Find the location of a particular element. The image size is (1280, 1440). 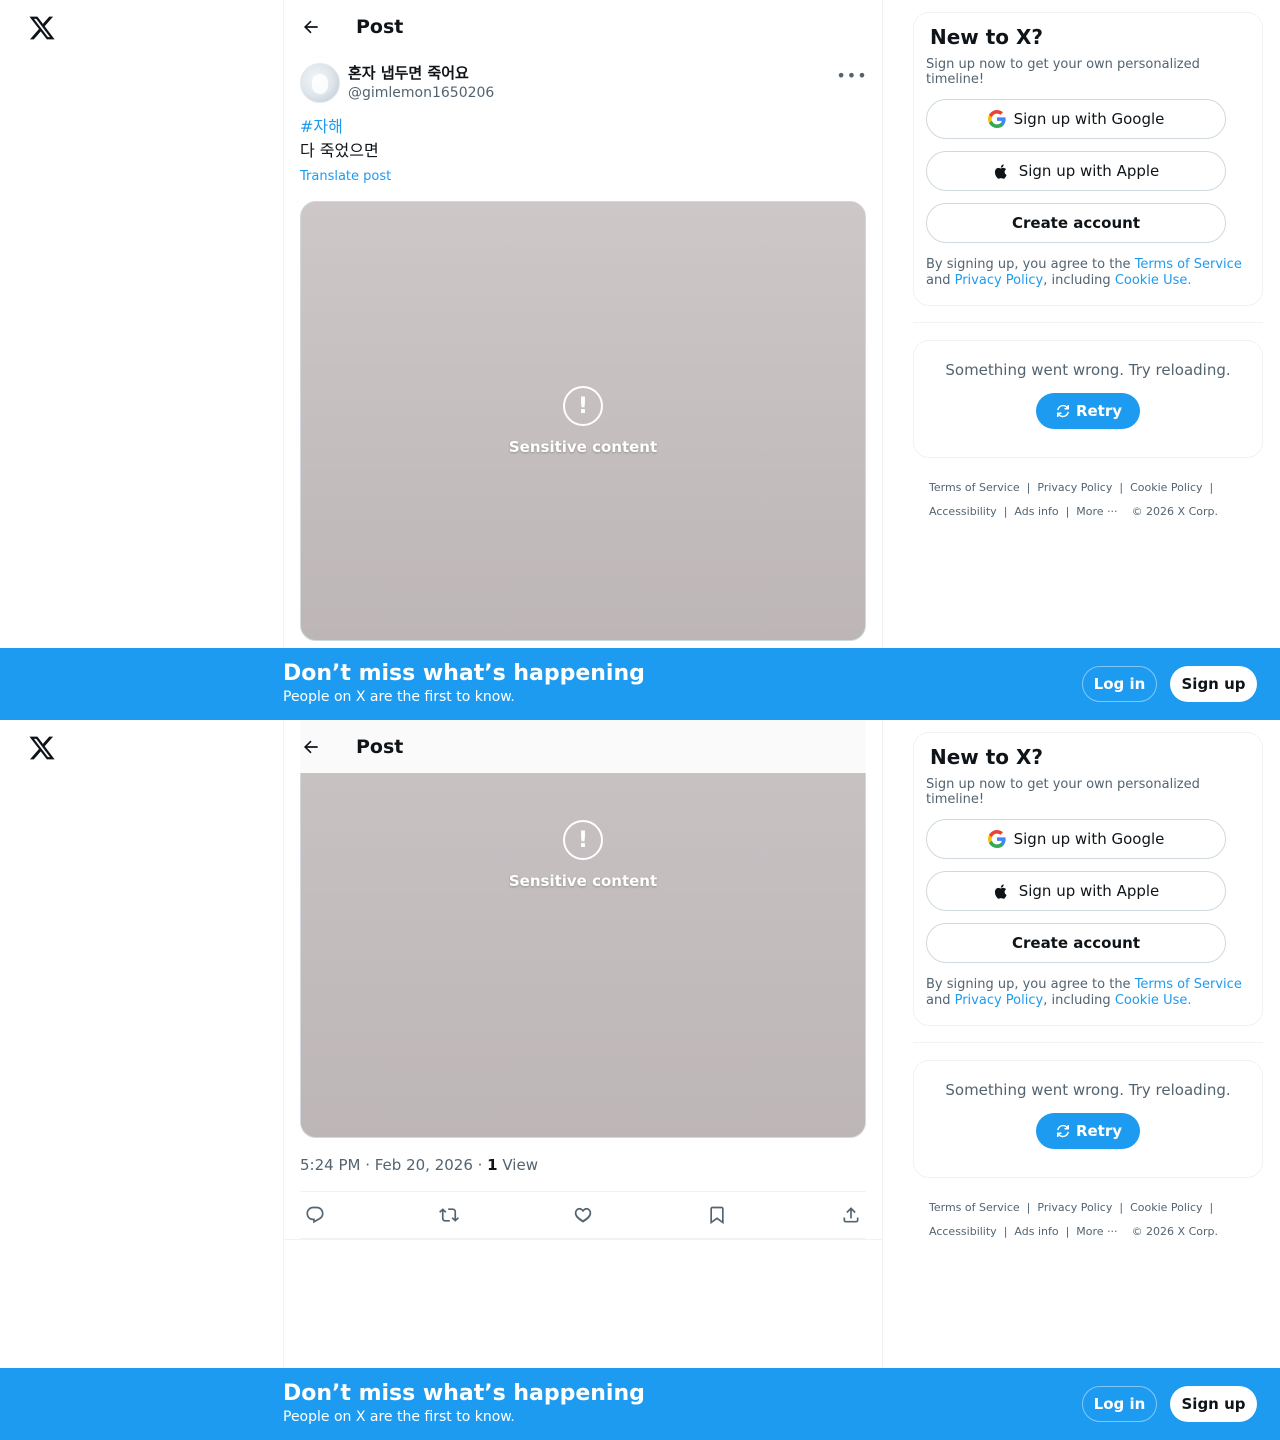

translate-post-link: Translate post is located at coordinates (583, 177).